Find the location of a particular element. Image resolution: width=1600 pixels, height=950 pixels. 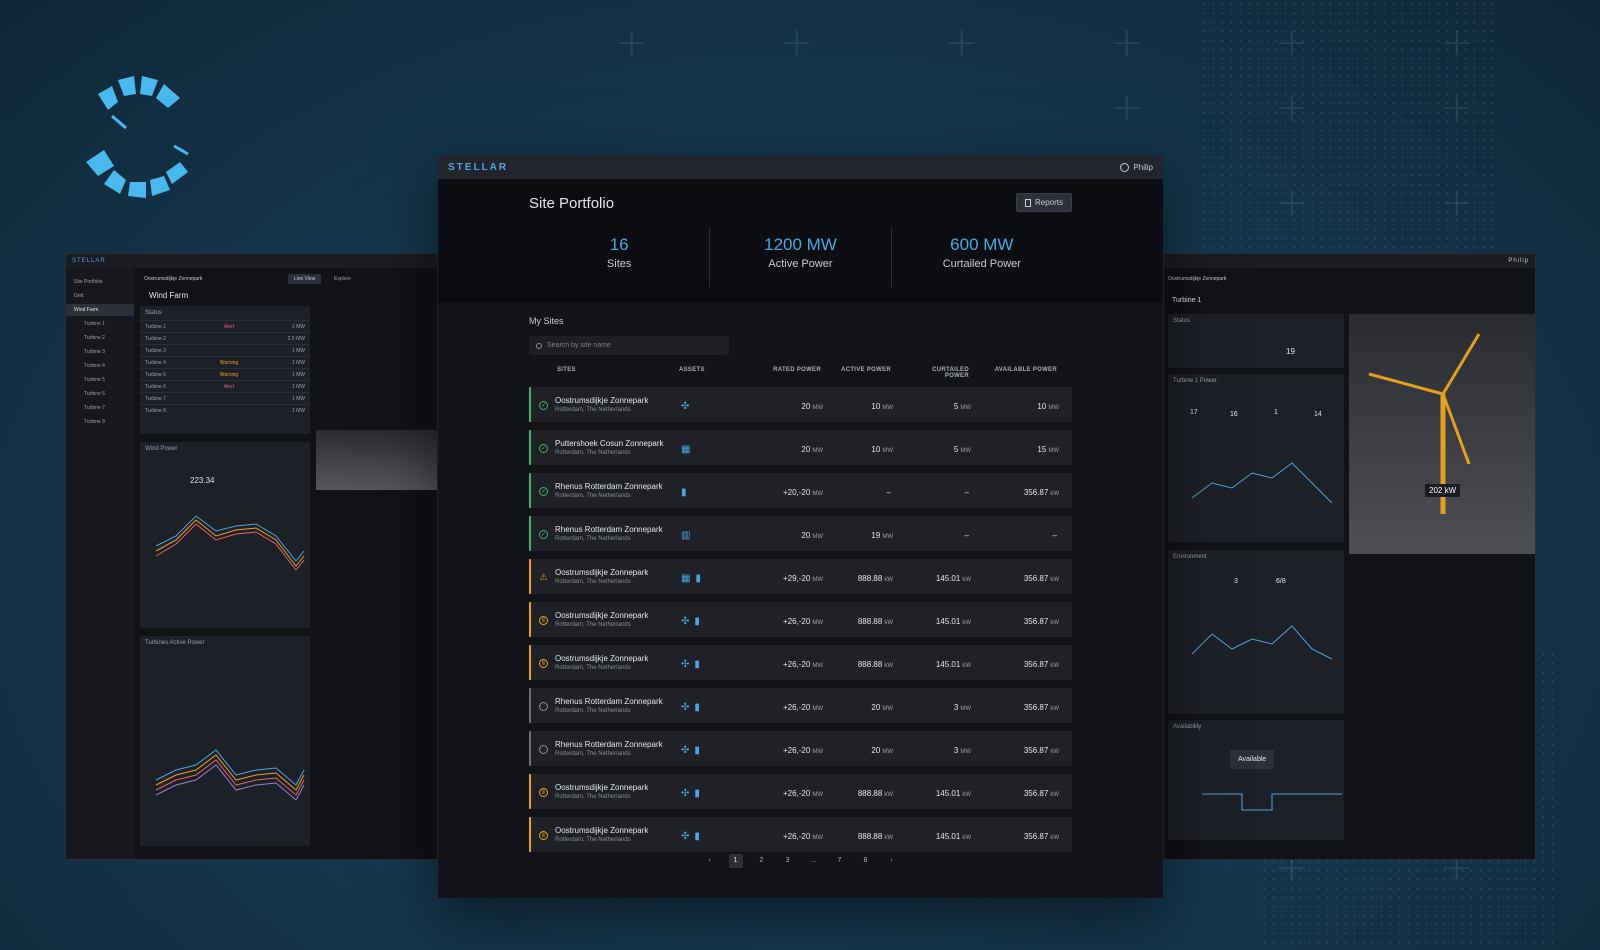

site-location: Rotterdam, The Netherlands is located at coordinates (593, 539).